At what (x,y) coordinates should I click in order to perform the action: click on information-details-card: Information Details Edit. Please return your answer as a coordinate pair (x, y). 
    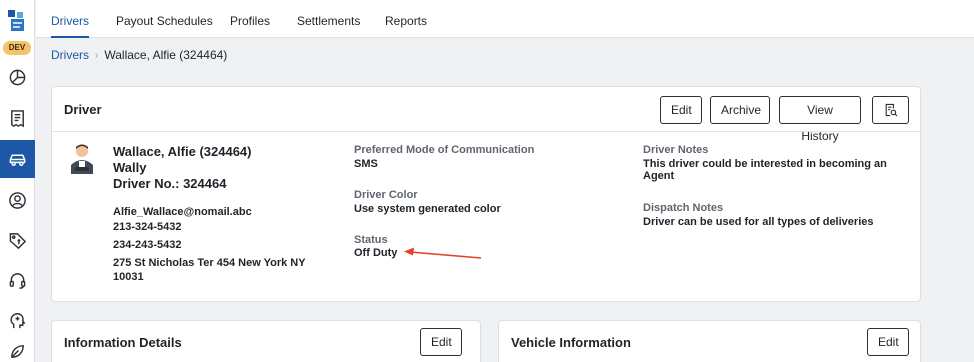
    Looking at the image, I should click on (266, 341).